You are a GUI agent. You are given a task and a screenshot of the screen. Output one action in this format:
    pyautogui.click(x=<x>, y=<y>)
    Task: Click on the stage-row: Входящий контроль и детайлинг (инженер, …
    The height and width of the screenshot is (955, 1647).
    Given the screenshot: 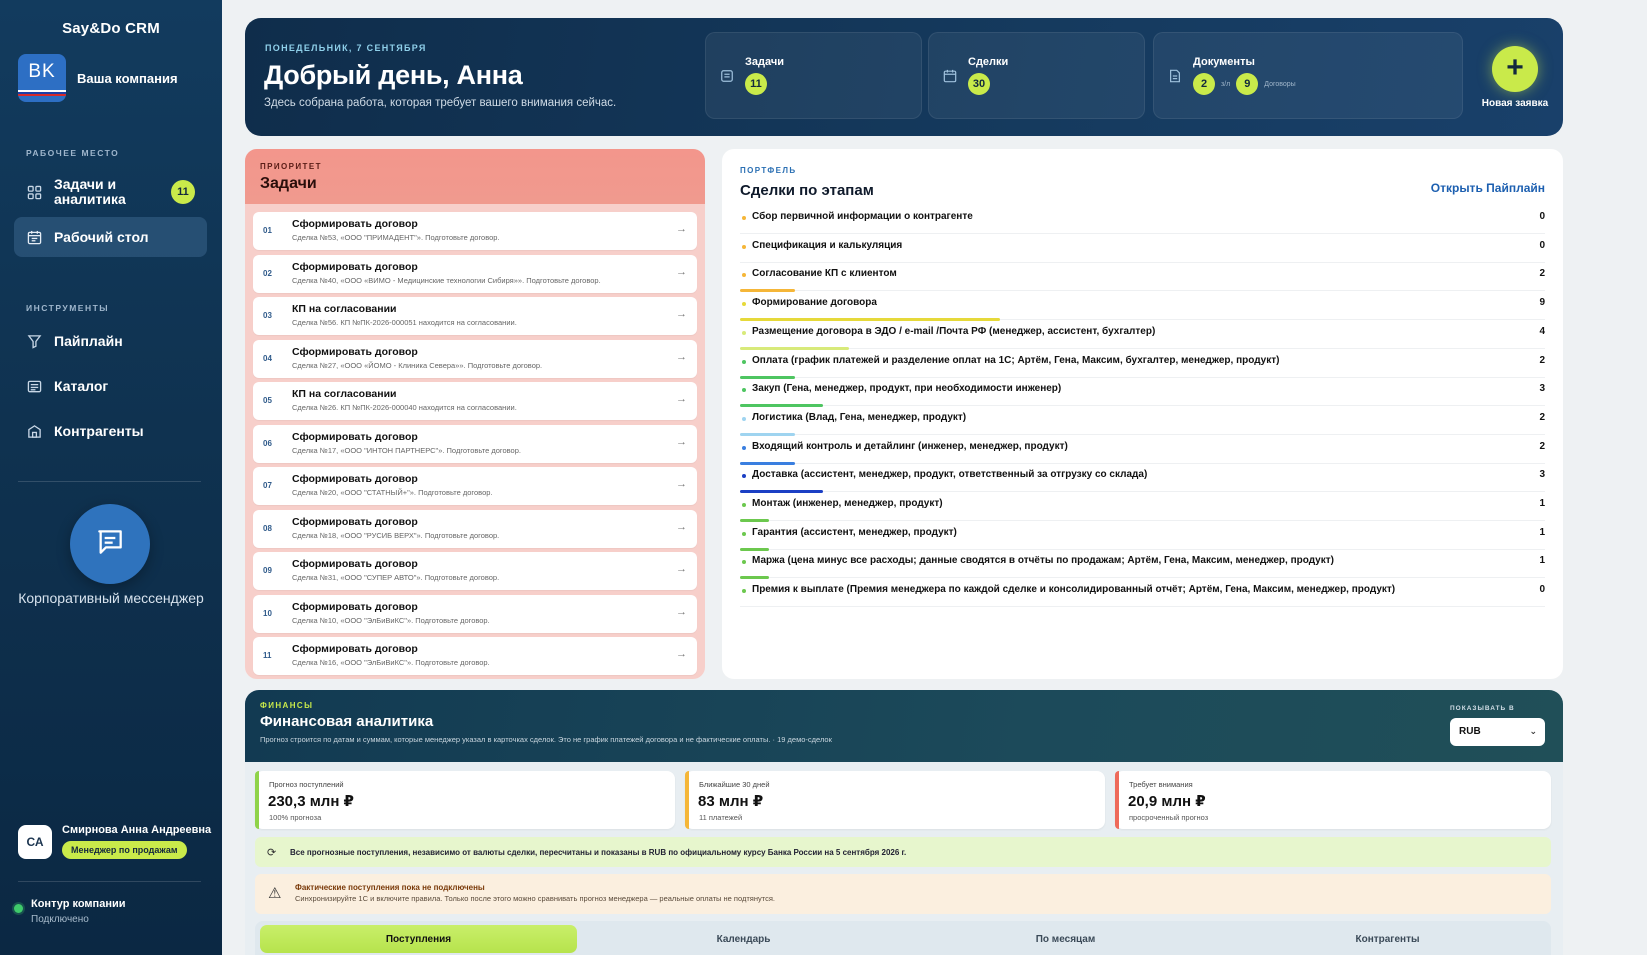 What is the action you would take?
    pyautogui.click(x=1142, y=450)
    